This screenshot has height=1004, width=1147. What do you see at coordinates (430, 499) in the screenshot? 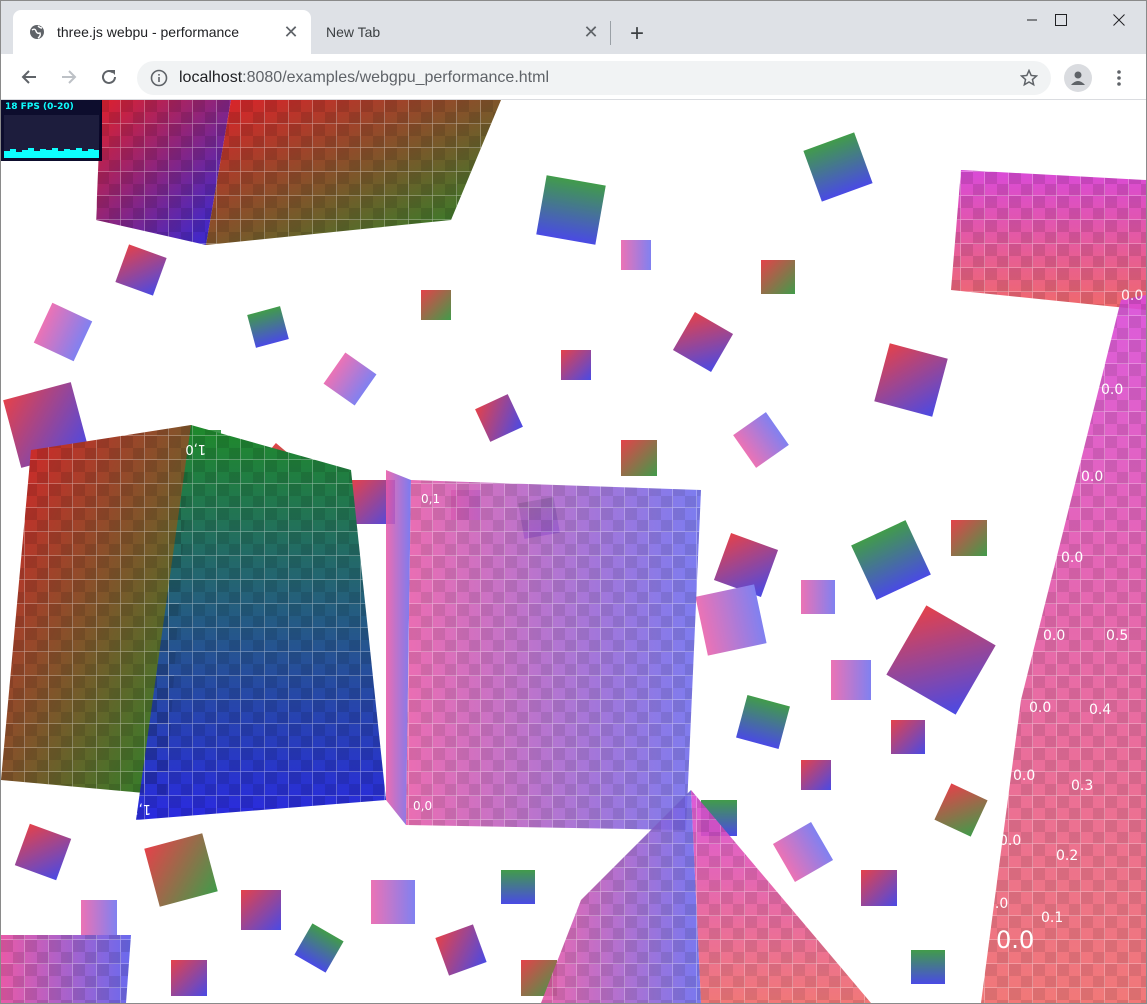
I see `svg-text: 0,1` at bounding box center [430, 499].